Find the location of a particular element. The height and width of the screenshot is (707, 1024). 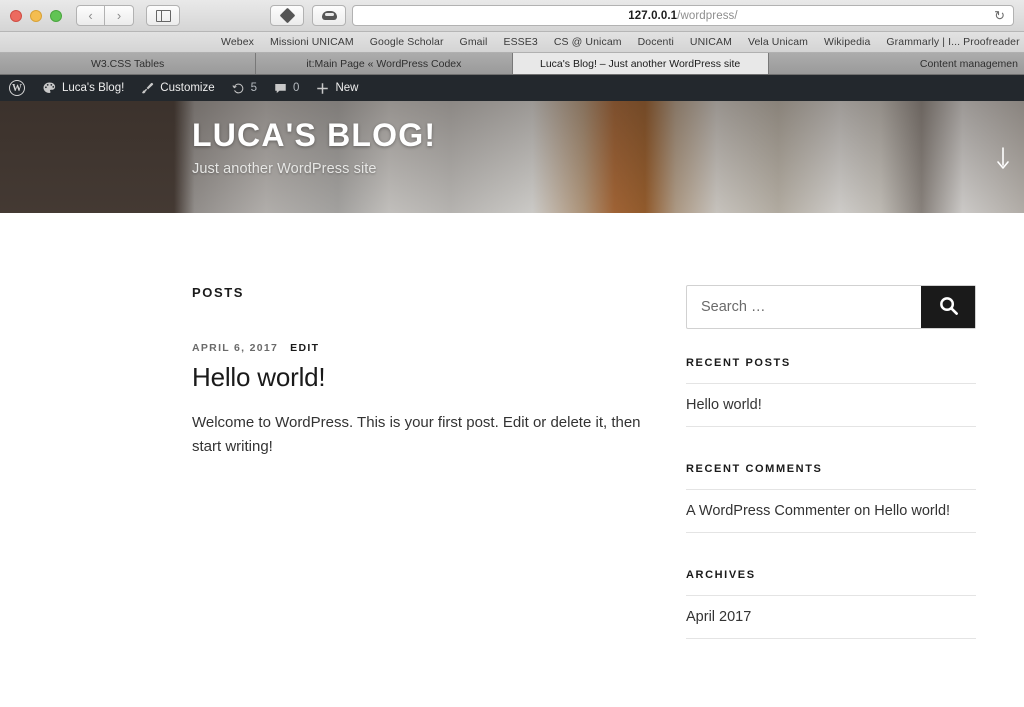

admin-bar-new-content: New is located at coordinates (336, 88).